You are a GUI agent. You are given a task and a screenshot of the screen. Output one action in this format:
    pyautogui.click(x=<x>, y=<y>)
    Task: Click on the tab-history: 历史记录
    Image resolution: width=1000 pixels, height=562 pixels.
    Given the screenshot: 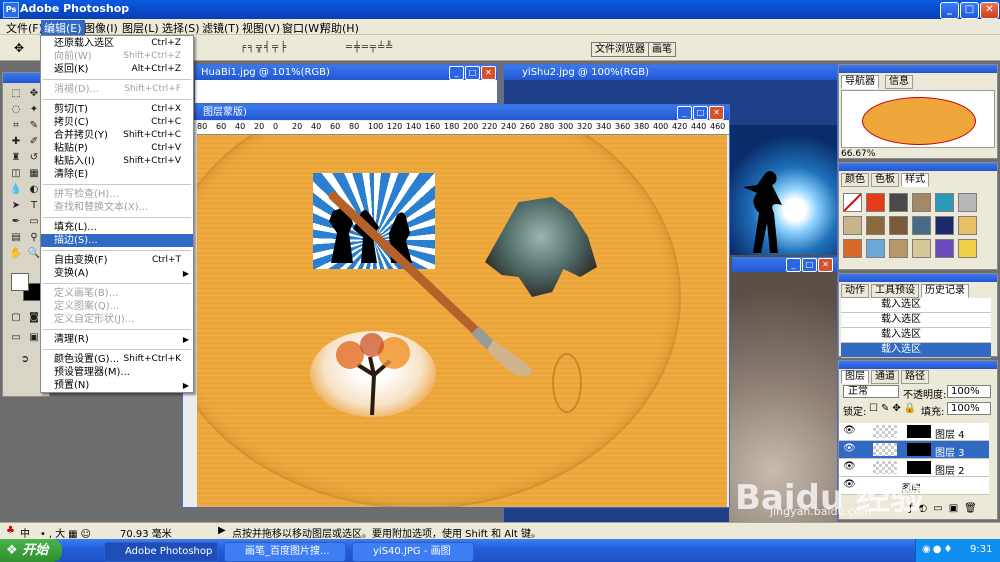 What is the action you would take?
    pyautogui.click(x=945, y=291)
    